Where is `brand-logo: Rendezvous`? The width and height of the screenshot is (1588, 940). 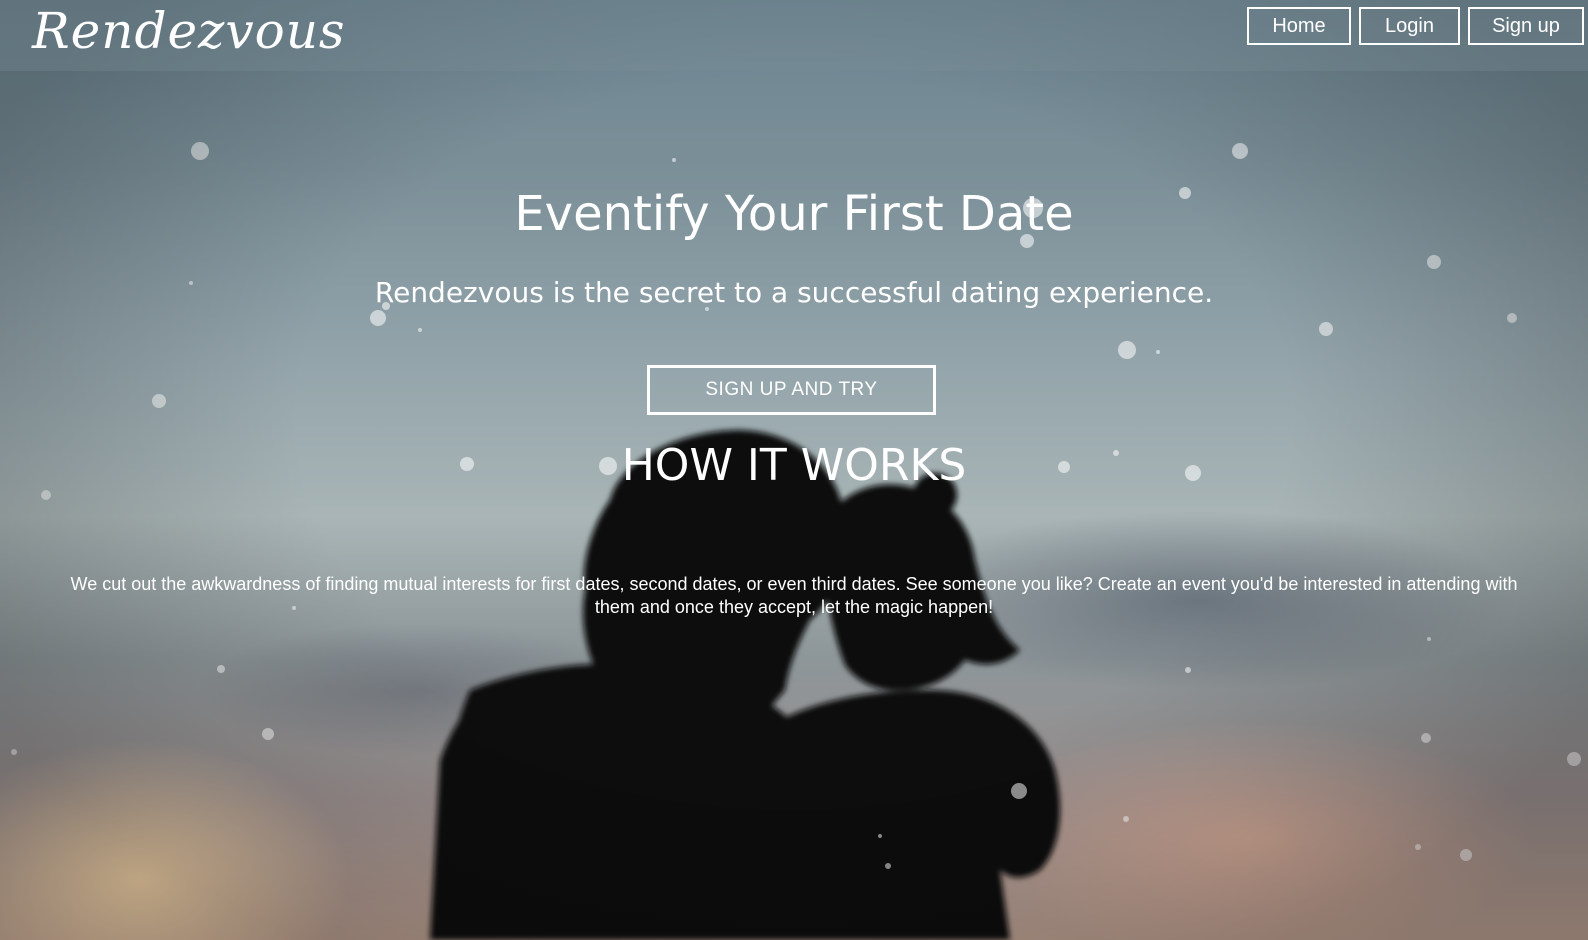 brand-logo: Rendezvous is located at coordinates (189, 31).